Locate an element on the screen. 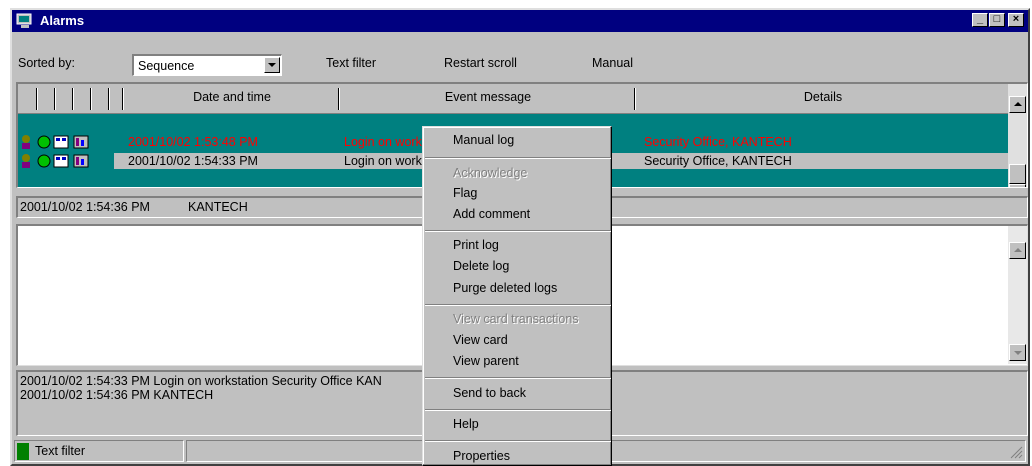 This screenshot has width=1032, height=466. row-date-time: 2001/10/02 1:53:48 PM is located at coordinates (193, 142).